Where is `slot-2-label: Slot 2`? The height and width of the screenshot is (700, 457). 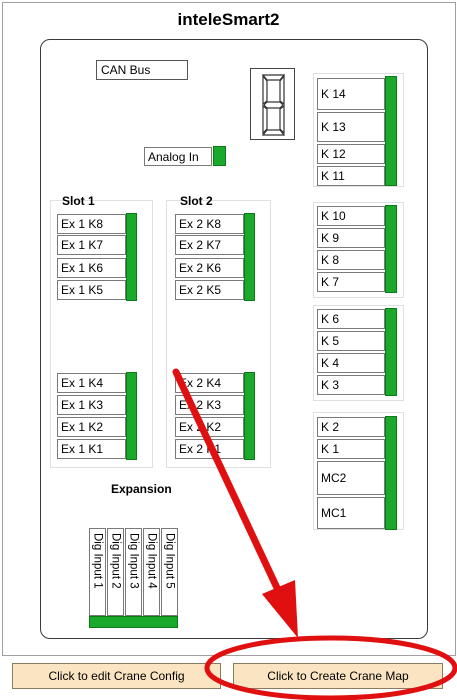
slot-2-label: Slot 2 is located at coordinates (196, 201).